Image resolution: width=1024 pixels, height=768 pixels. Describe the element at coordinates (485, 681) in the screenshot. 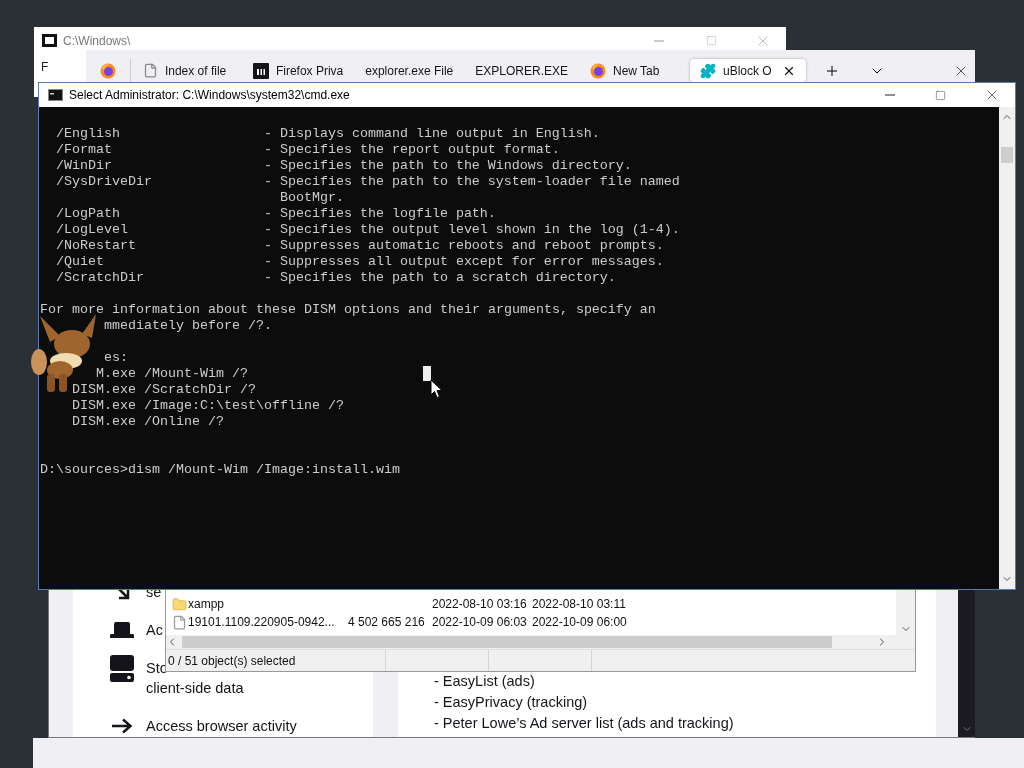

I see `filter-list-item: - EasyList (ads)` at that location.